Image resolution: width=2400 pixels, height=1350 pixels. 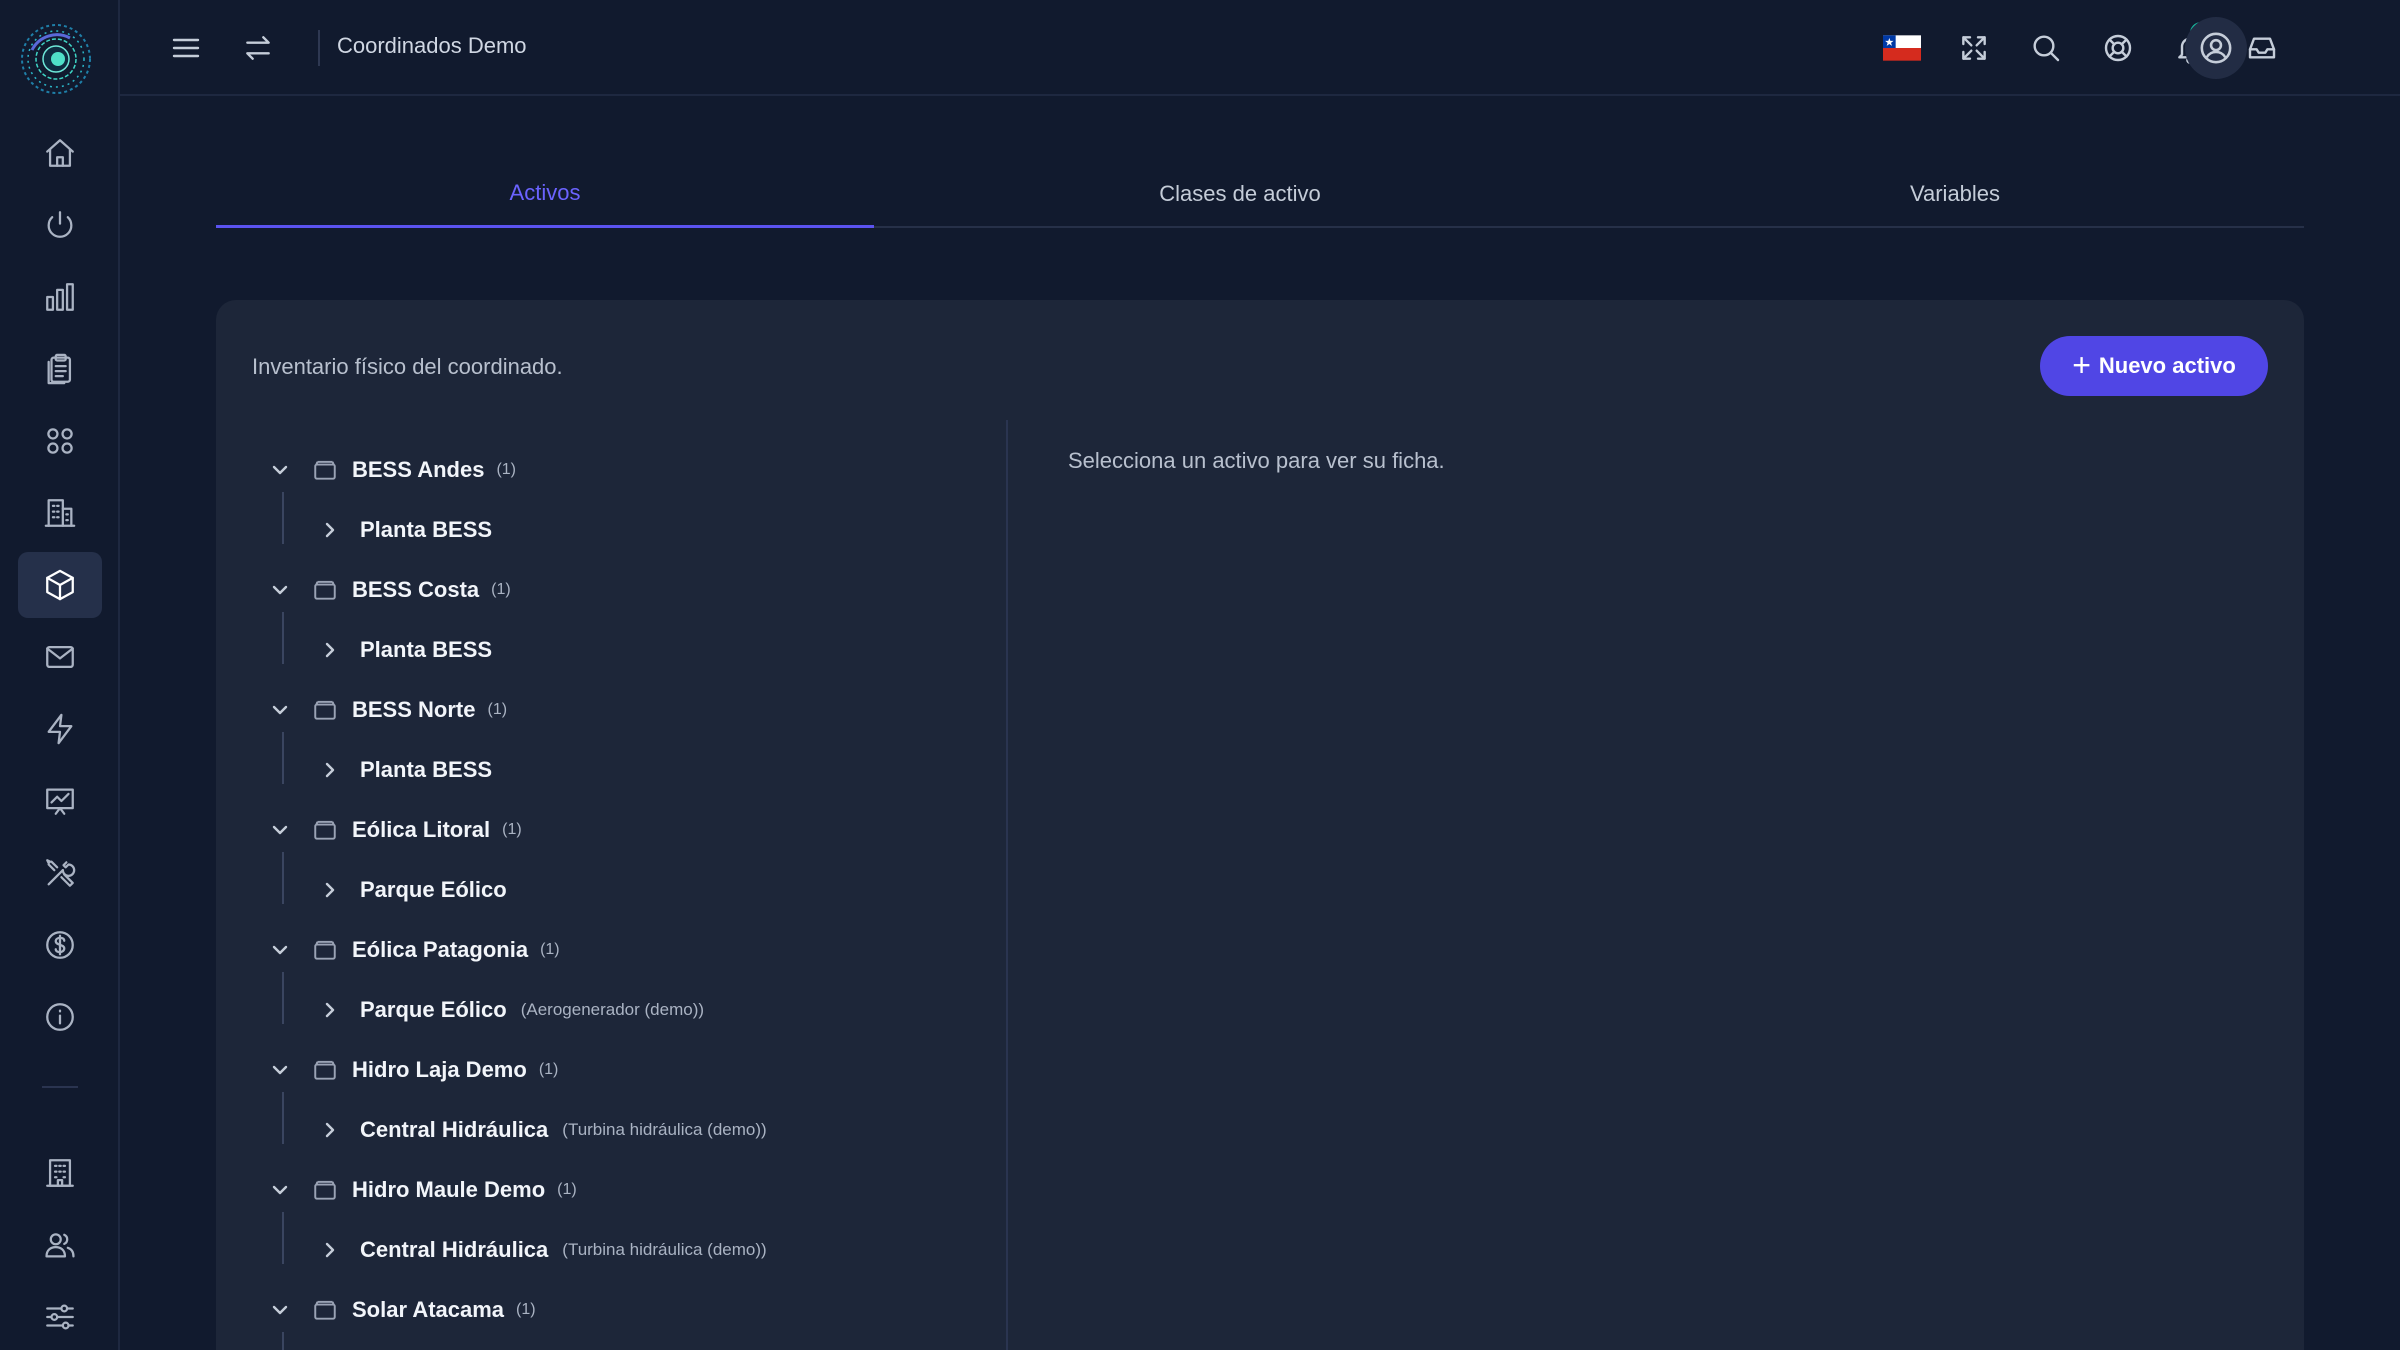 I want to click on tree-node-parent: Eólica Patagonia (1), so click(x=414, y=950).